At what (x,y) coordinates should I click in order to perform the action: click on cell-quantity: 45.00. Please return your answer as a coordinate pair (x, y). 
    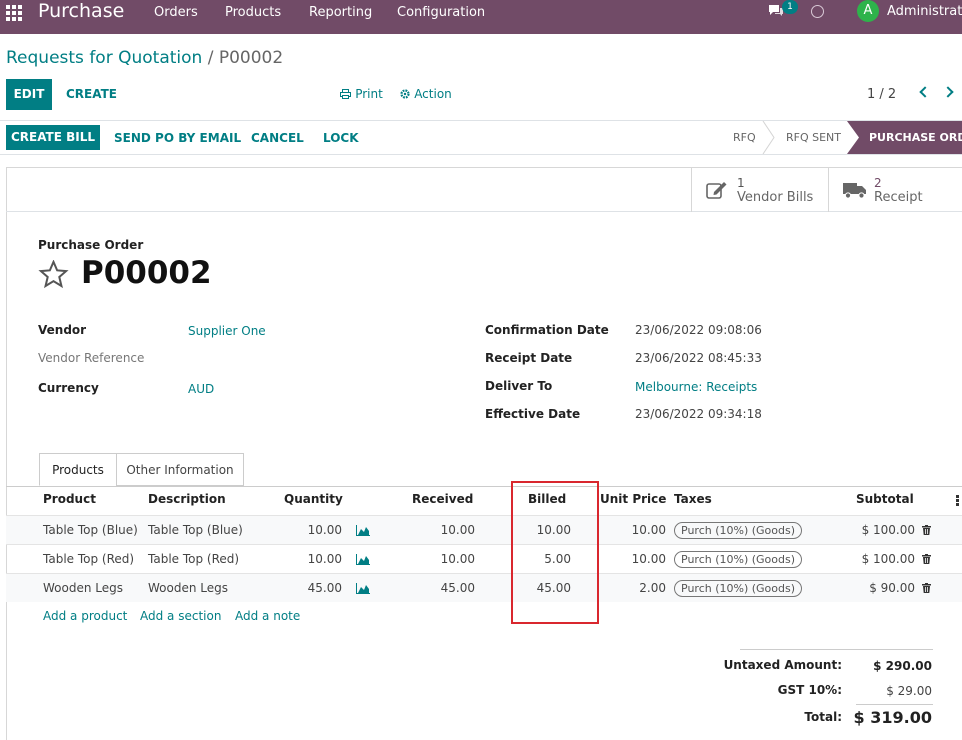
    Looking at the image, I should click on (324, 588).